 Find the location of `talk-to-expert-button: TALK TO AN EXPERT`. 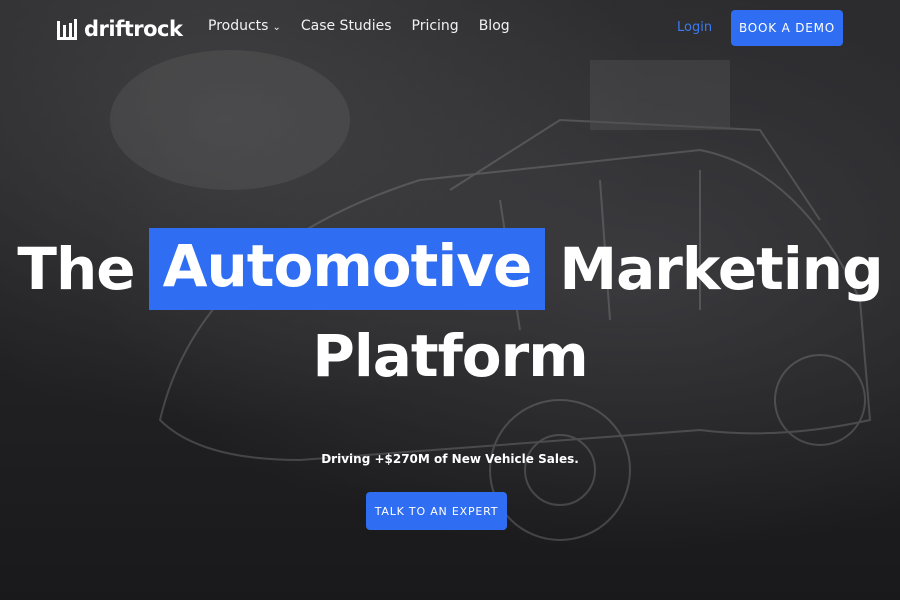

talk-to-expert-button: TALK TO AN EXPERT is located at coordinates (436, 511).